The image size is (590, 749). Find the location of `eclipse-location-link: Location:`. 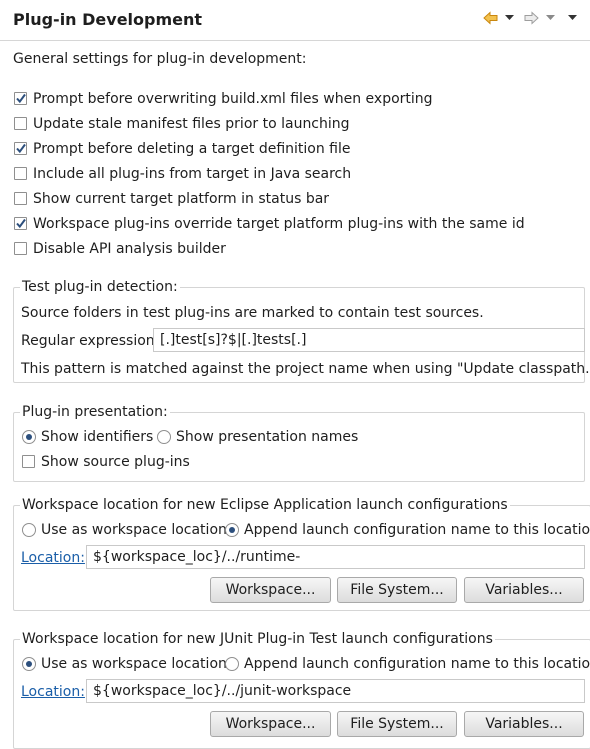

eclipse-location-link: Location: is located at coordinates (53, 558).